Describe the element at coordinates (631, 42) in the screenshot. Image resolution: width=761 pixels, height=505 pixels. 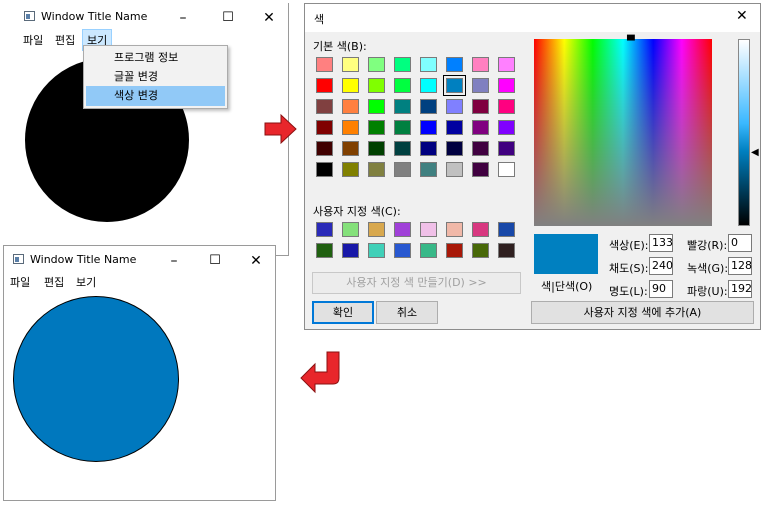
I see `crosshair-icon: ▀` at that location.